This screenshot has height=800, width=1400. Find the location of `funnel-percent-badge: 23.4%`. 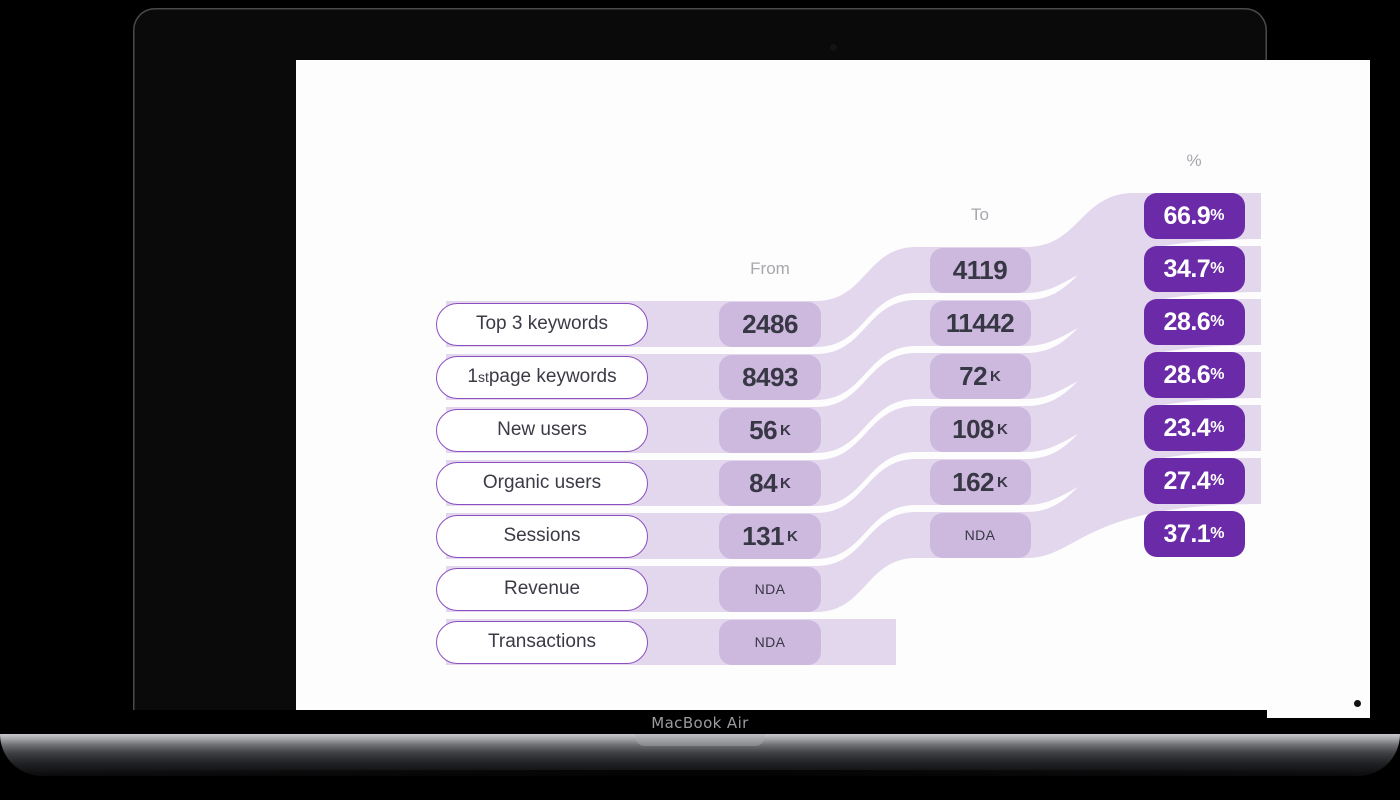

funnel-percent-badge: 23.4% is located at coordinates (1194, 428).